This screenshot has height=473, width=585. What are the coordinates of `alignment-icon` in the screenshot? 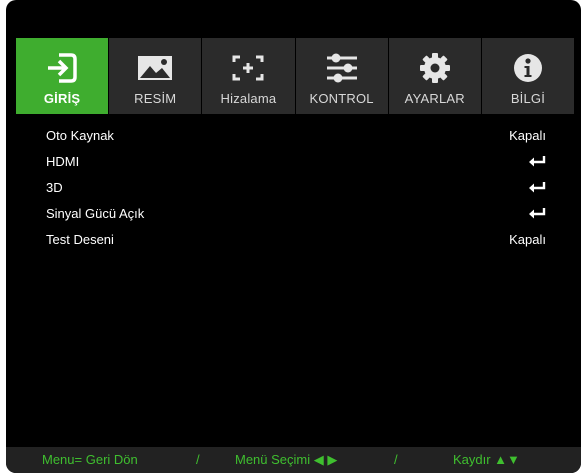 It's located at (248, 68).